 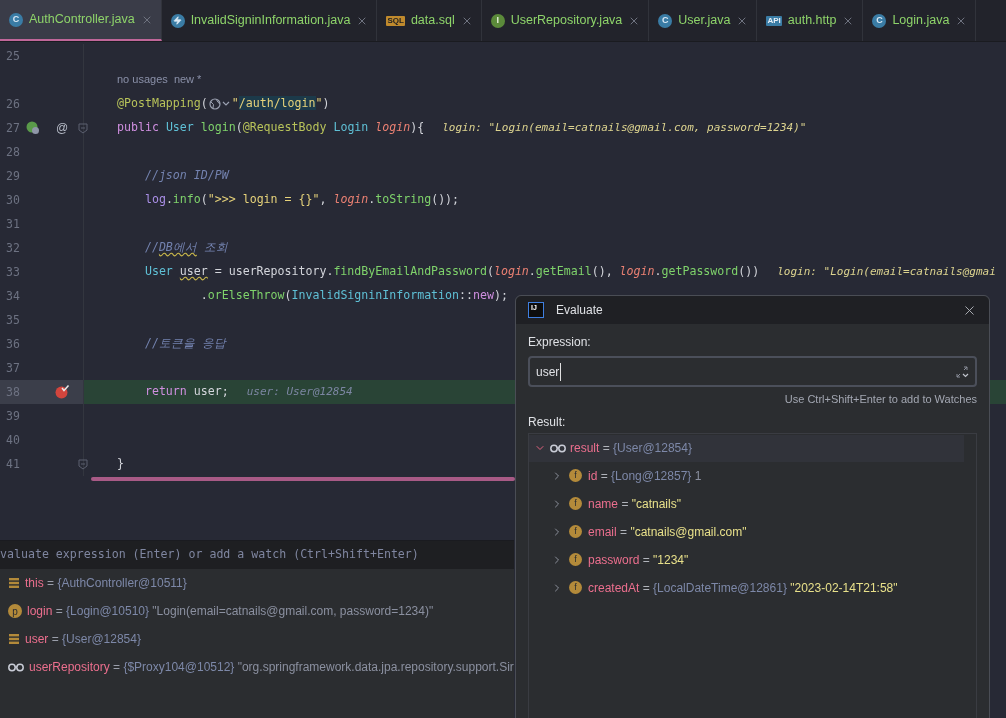 I want to click on expression-label: Expression:, so click(x=560, y=342).